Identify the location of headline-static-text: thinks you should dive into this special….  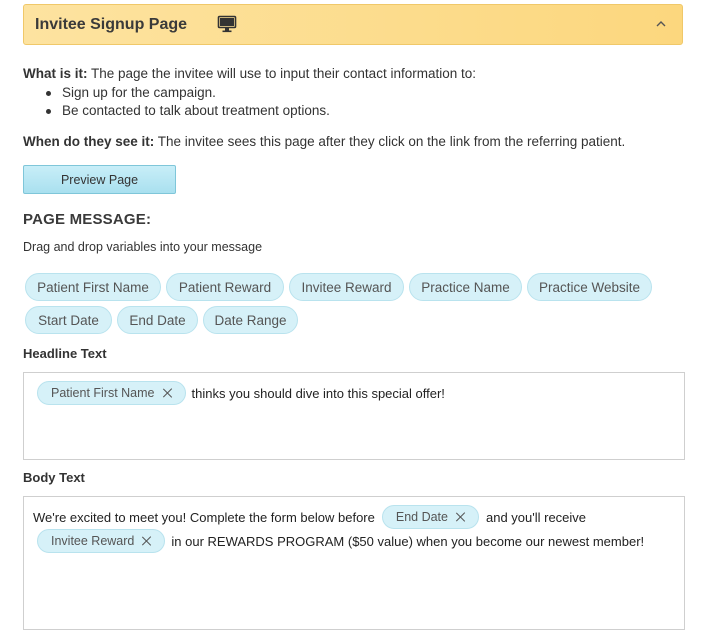
(318, 393).